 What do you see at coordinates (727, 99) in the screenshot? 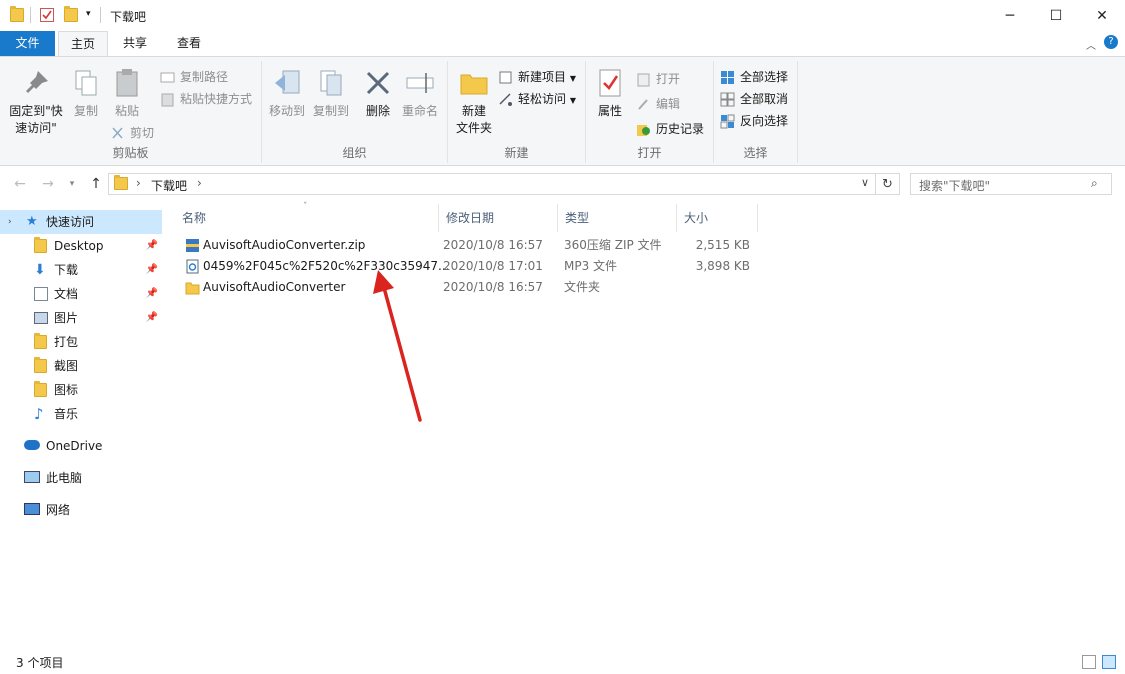
I see `select-none-icon` at bounding box center [727, 99].